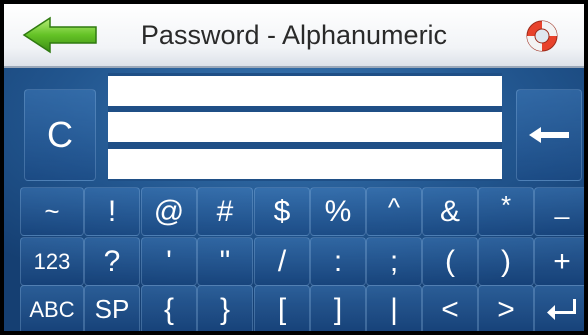  I want to click on key-label: ', so click(169, 261).